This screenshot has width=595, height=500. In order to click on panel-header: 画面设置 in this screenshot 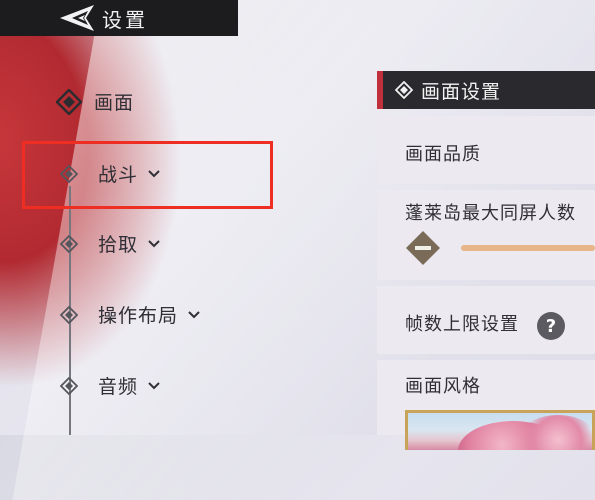, I will do `click(486, 90)`.